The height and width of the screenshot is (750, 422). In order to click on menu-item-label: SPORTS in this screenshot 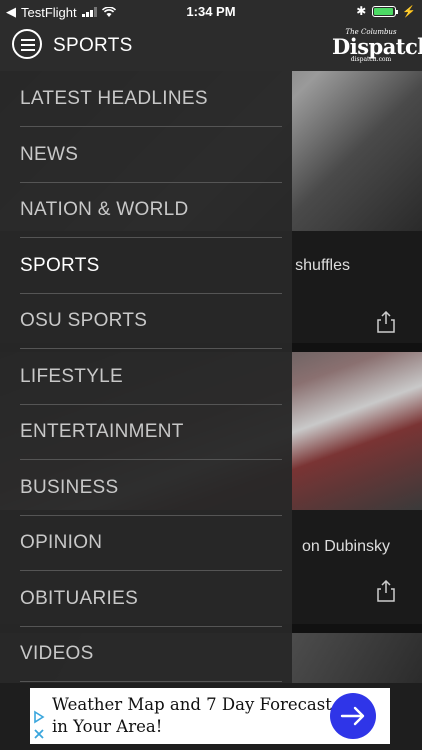, I will do `click(60, 265)`.